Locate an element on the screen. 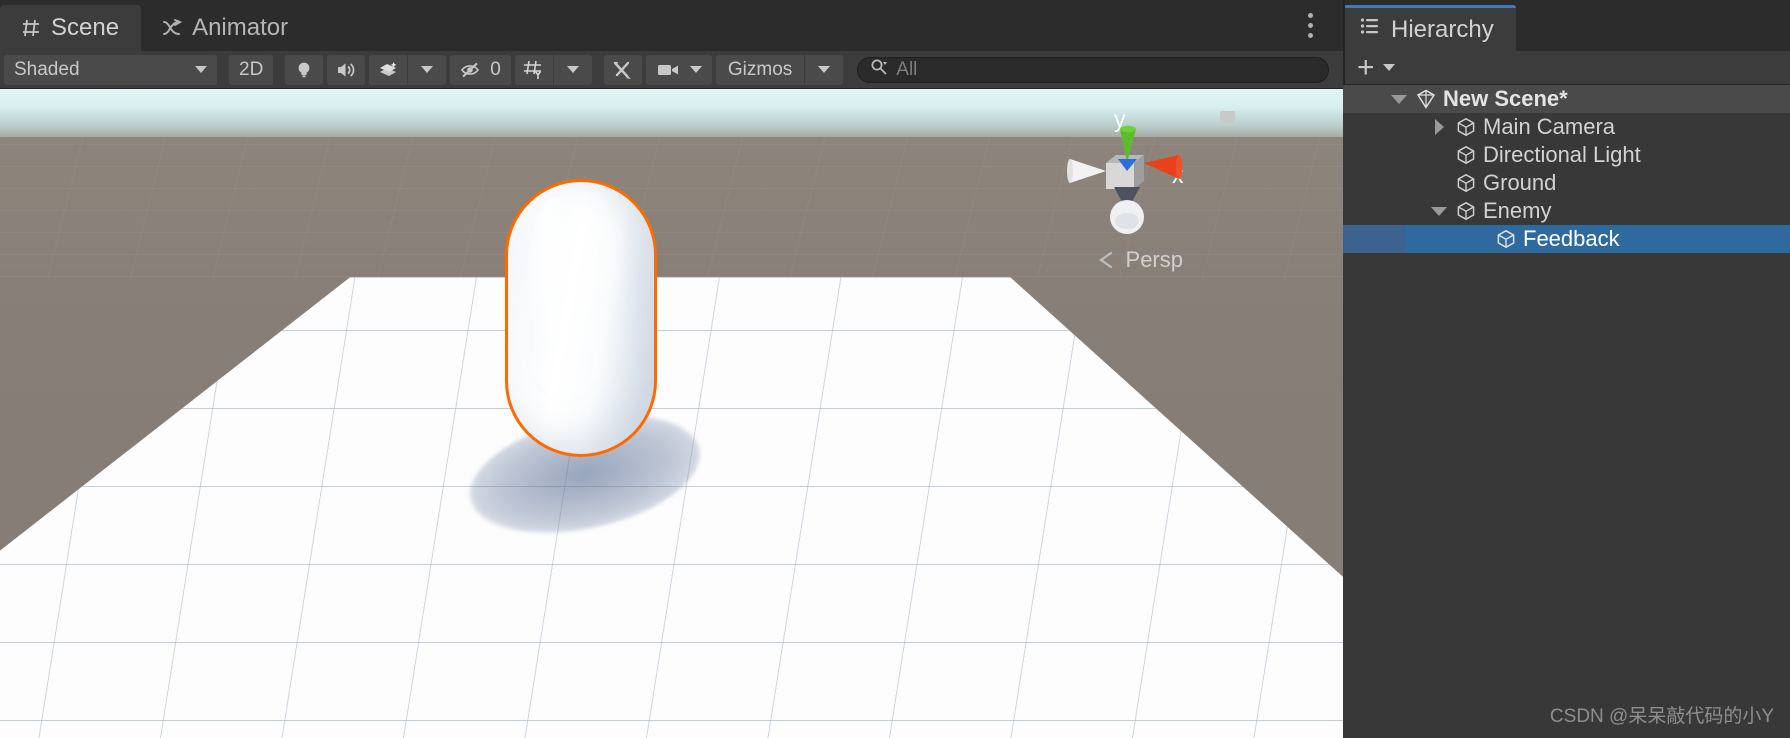 This screenshot has width=1790, height=738. scene-toolbar: Shaded 2D 0 Gizmos All is located at coordinates (671, 70).